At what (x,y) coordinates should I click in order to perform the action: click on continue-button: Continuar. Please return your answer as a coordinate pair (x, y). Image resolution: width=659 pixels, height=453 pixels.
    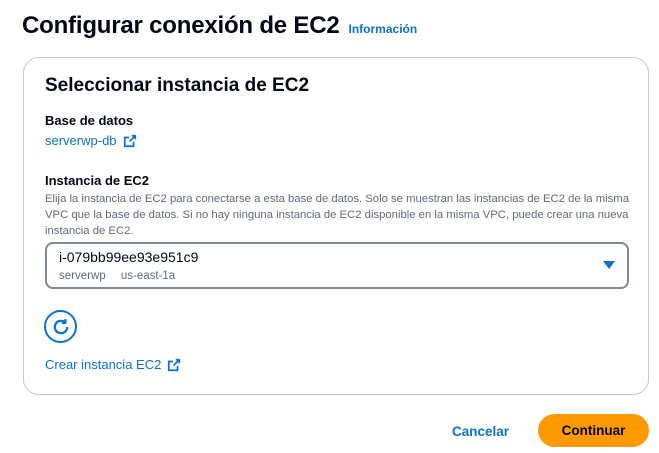
    Looking at the image, I should click on (593, 430).